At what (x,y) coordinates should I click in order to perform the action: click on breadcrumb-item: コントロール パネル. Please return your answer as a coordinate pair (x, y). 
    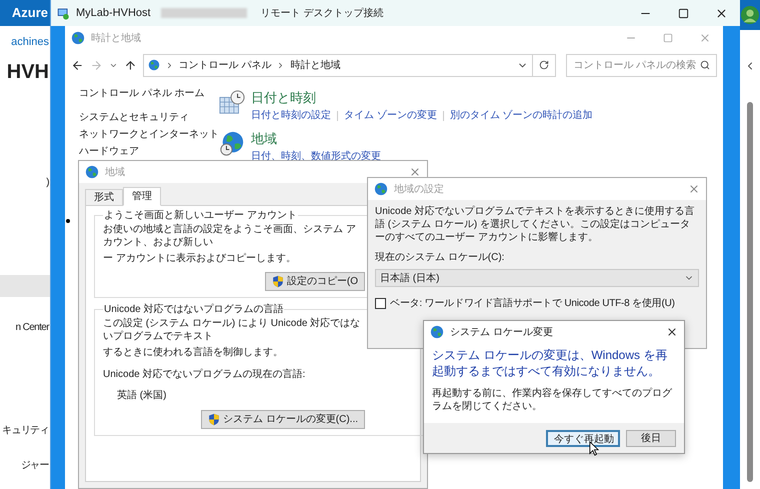
    Looking at the image, I should click on (225, 65).